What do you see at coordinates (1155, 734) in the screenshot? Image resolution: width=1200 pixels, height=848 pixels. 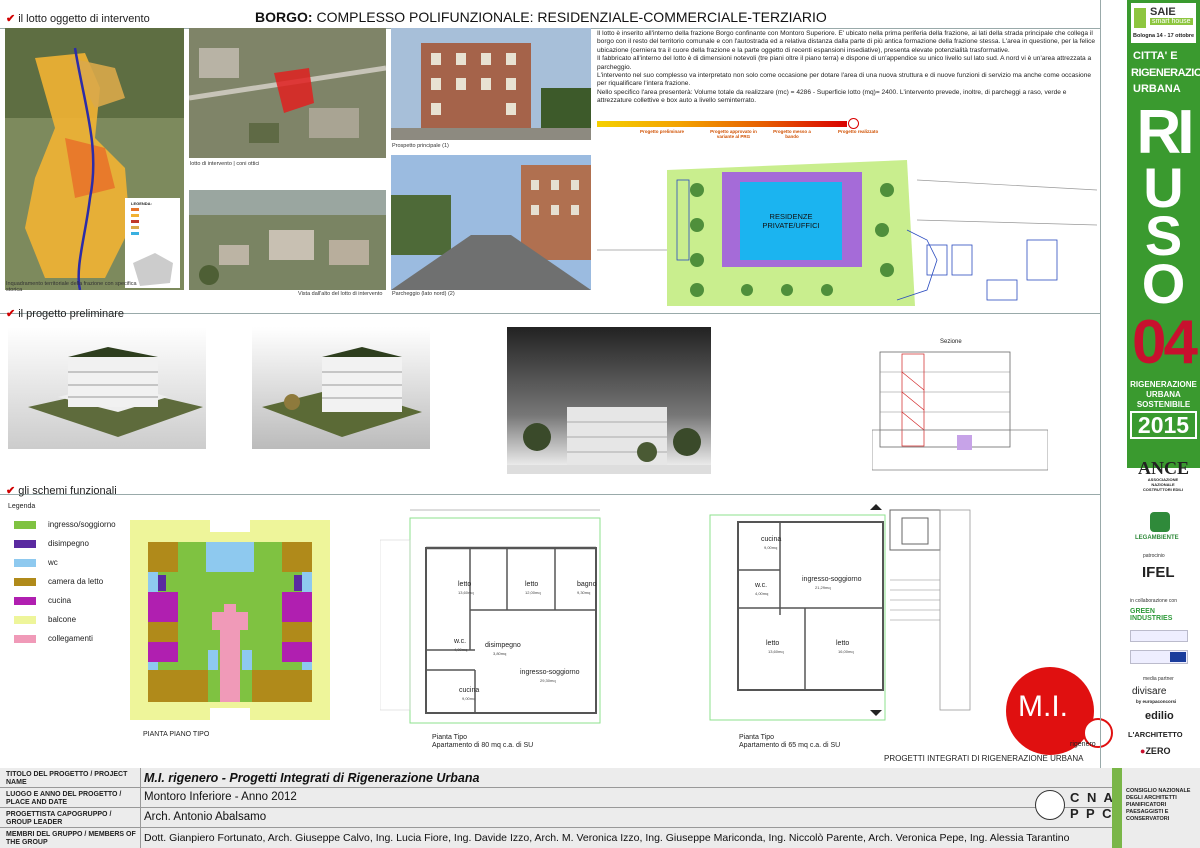 I see `architetto-logo: L'ARCHITETTO` at bounding box center [1155, 734].